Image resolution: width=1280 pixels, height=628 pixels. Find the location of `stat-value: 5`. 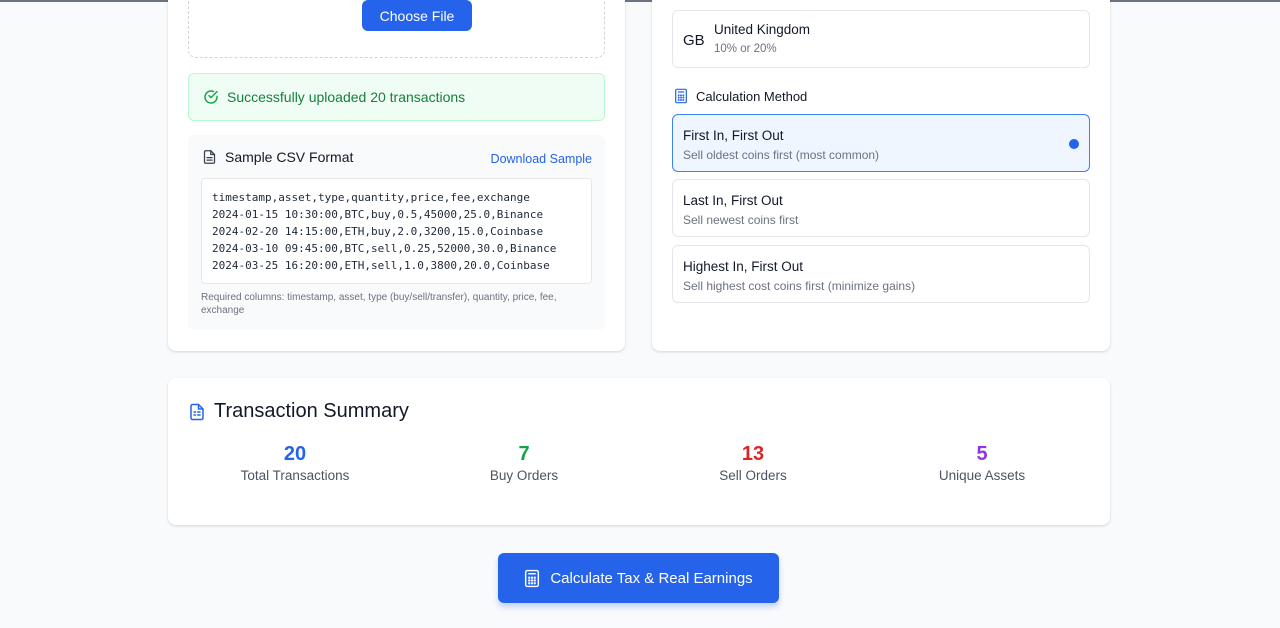

stat-value: 5 is located at coordinates (982, 454).